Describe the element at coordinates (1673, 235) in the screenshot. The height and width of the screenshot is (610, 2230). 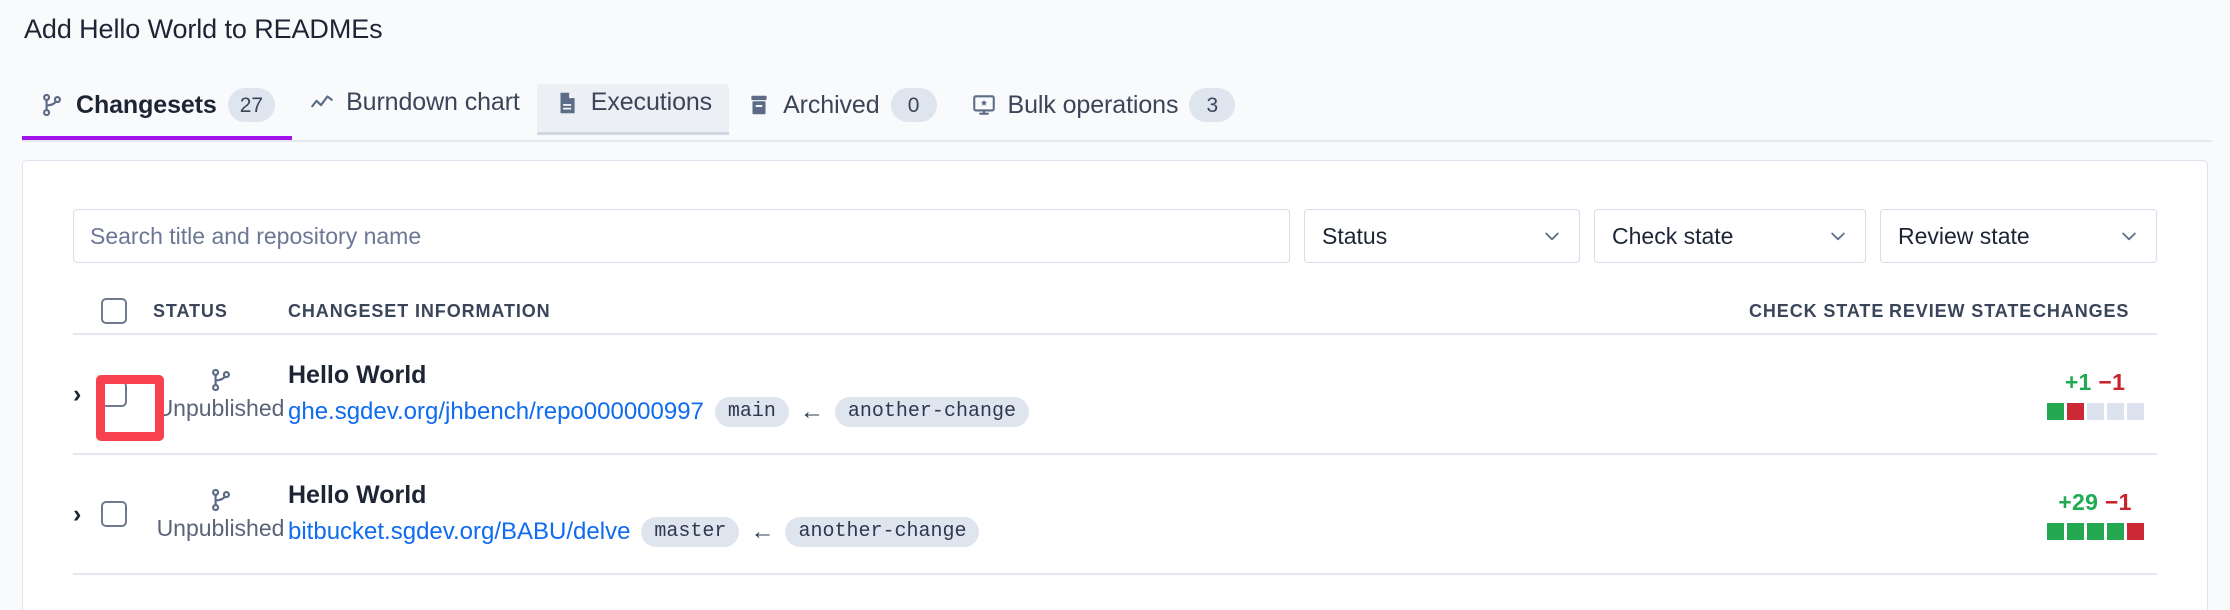
I see `check-state-filter-label: Check state` at that location.